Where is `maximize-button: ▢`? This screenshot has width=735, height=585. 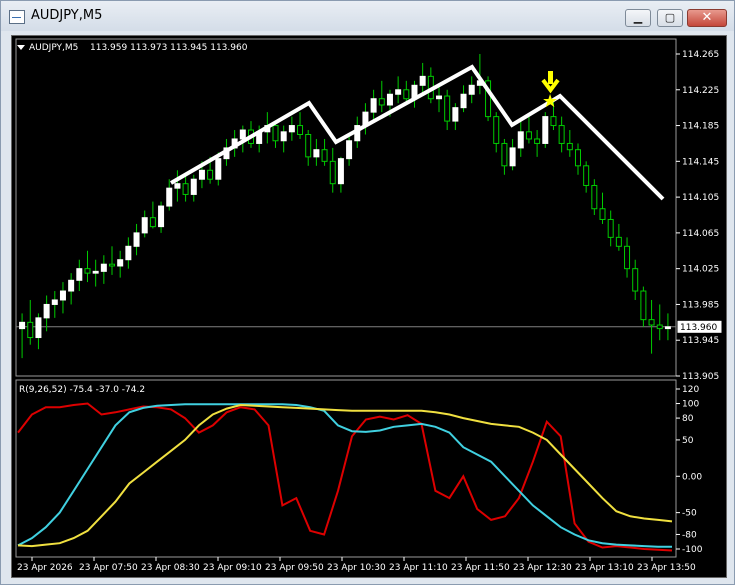 maximize-button: ▢ is located at coordinates (670, 18).